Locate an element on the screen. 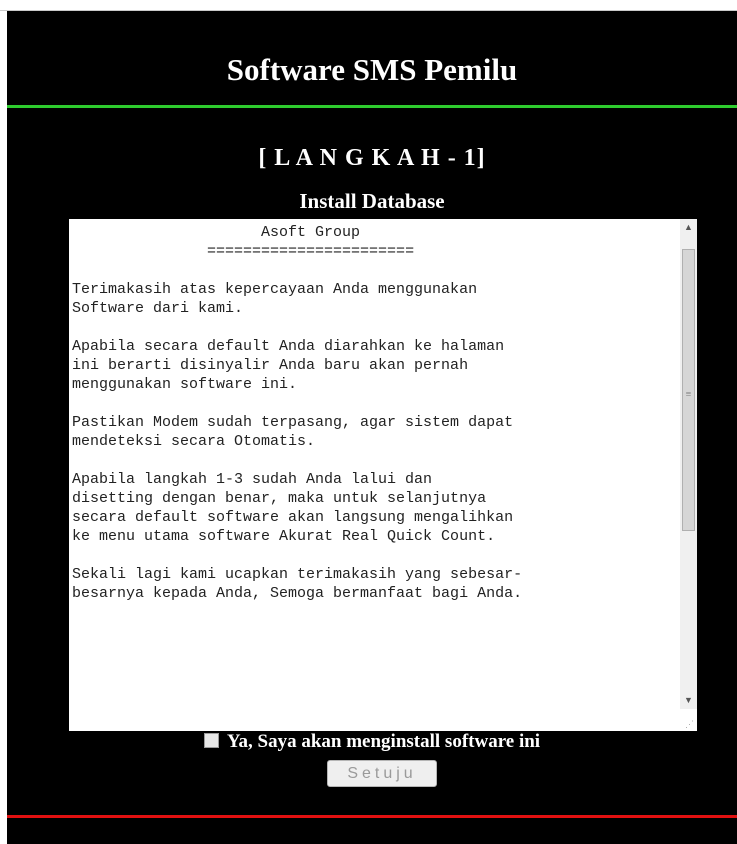 The image size is (737, 844). green-divider is located at coordinates (372, 106).